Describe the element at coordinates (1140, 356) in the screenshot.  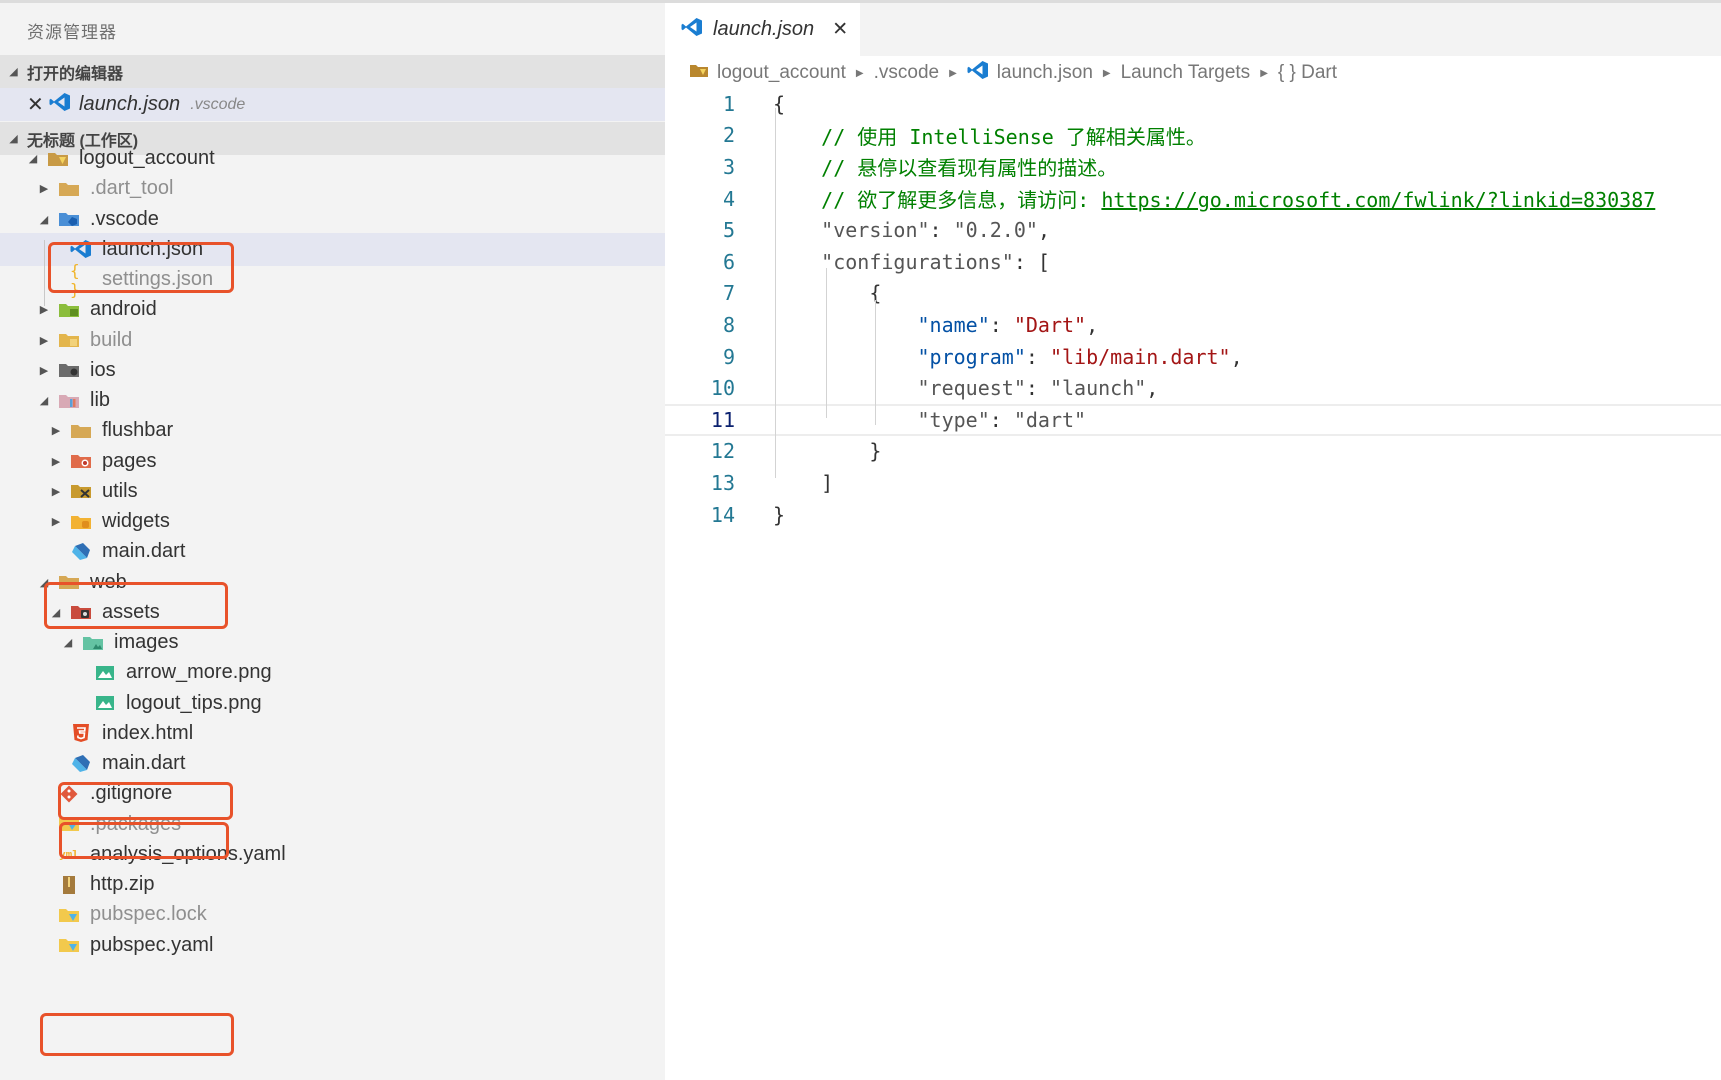
I see `json-value: "lib/main.dart"` at that location.